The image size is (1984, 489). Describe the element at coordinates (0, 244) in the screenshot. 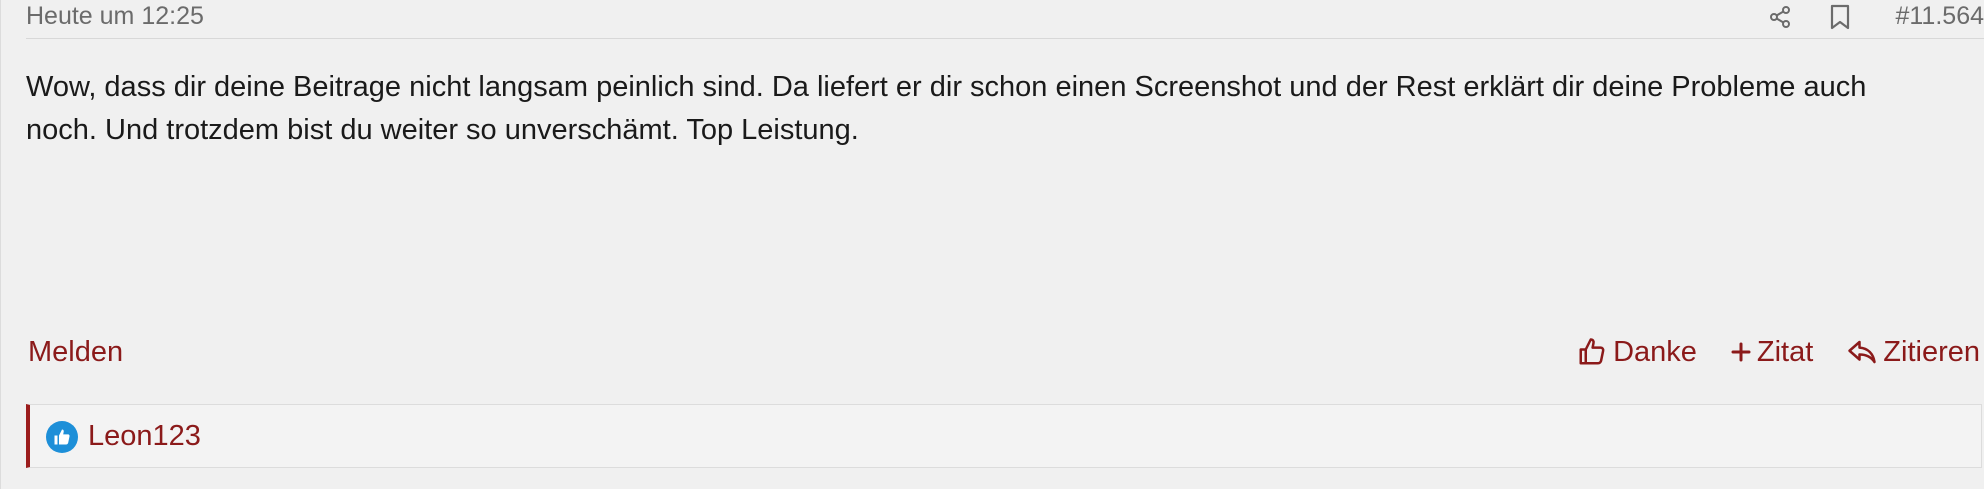

I see `left-divider` at that location.